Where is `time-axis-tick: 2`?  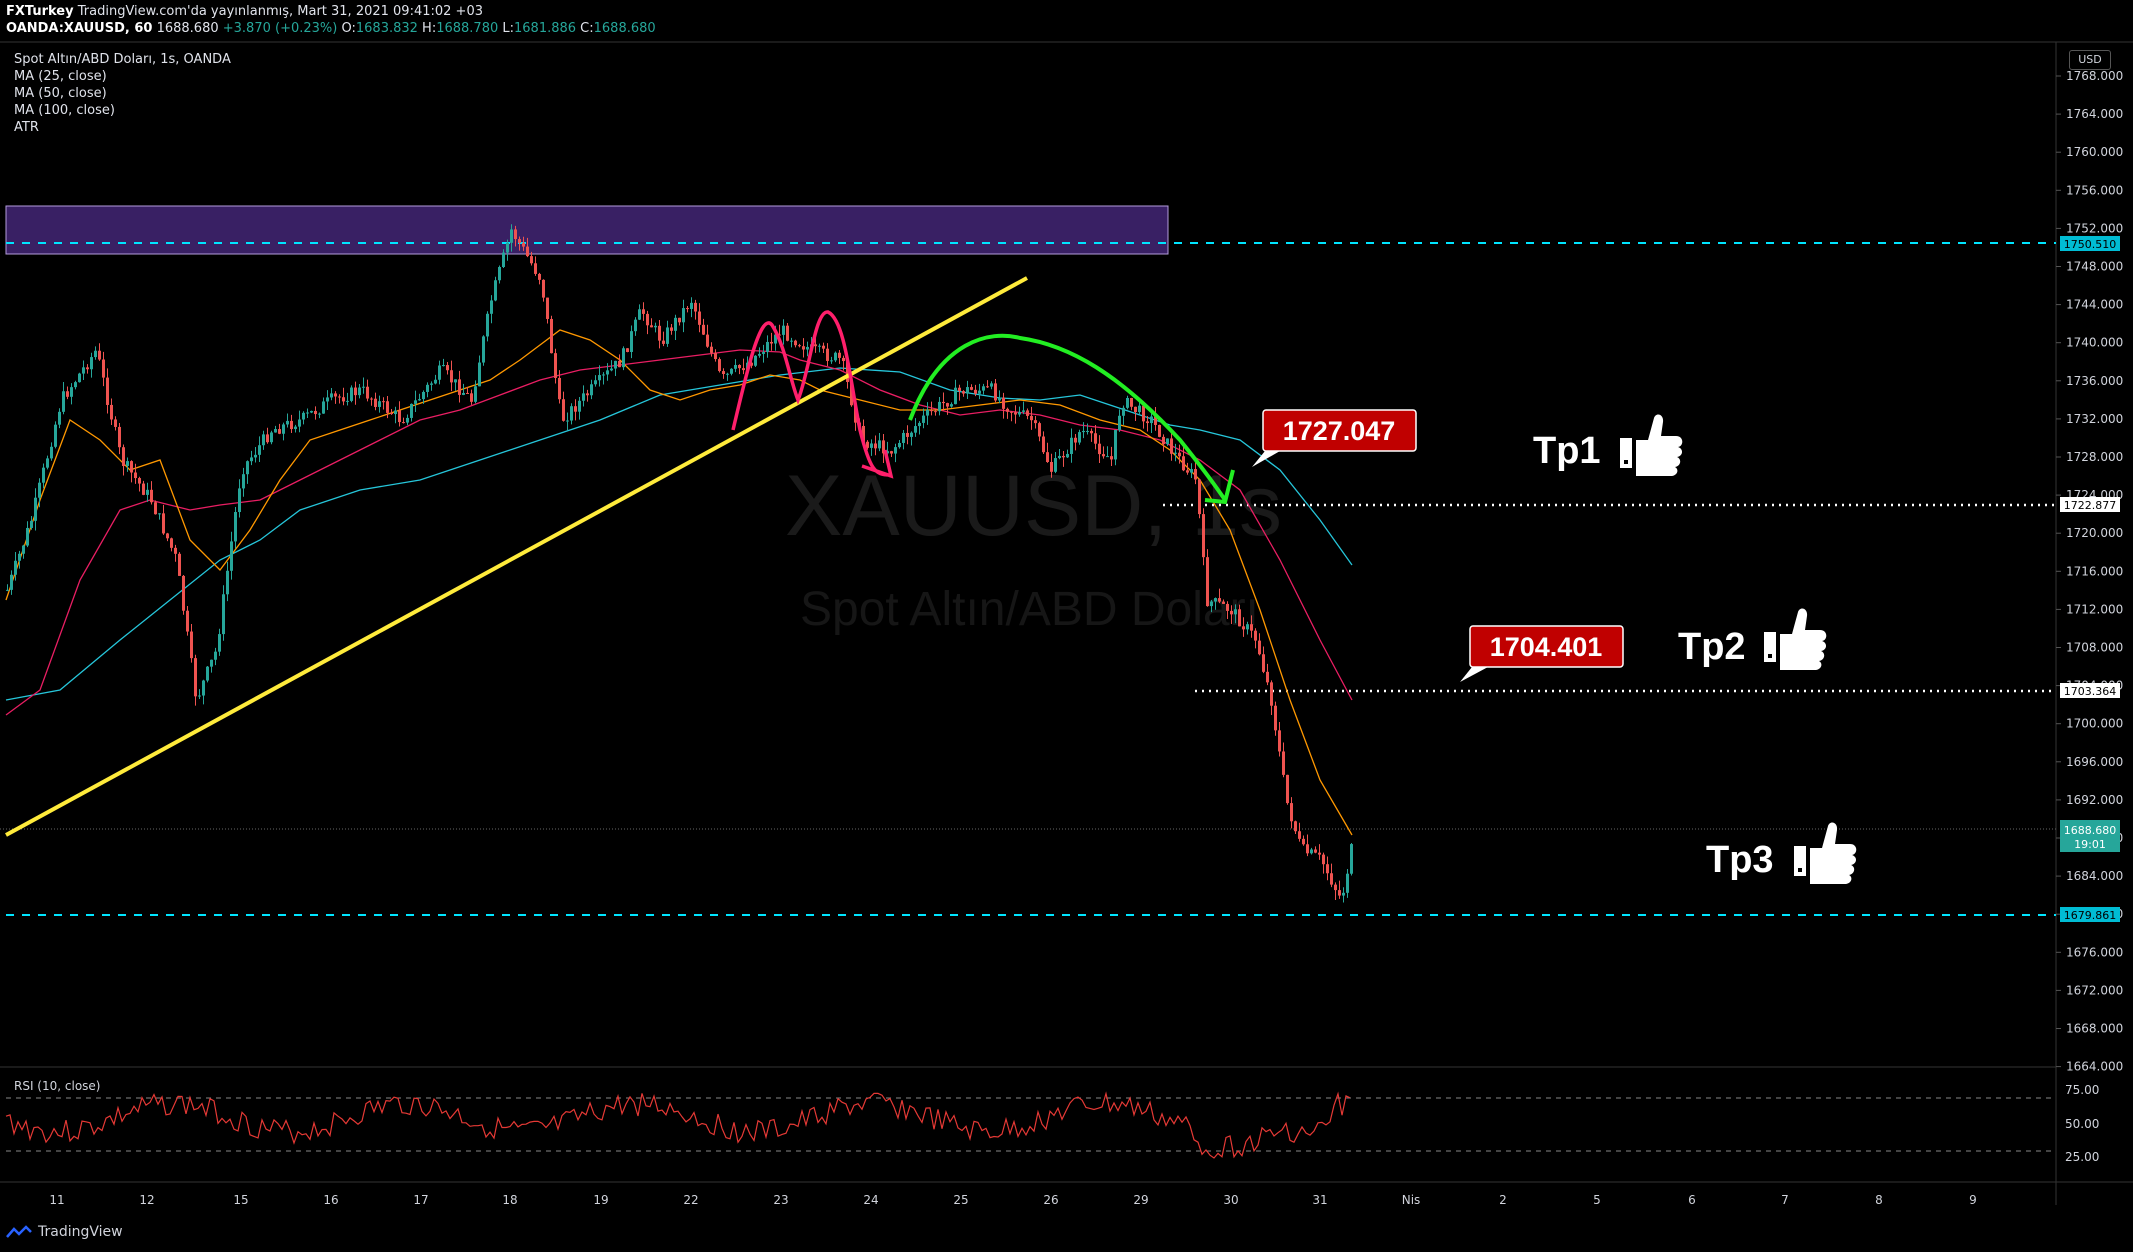 time-axis-tick: 2 is located at coordinates (1503, 1200).